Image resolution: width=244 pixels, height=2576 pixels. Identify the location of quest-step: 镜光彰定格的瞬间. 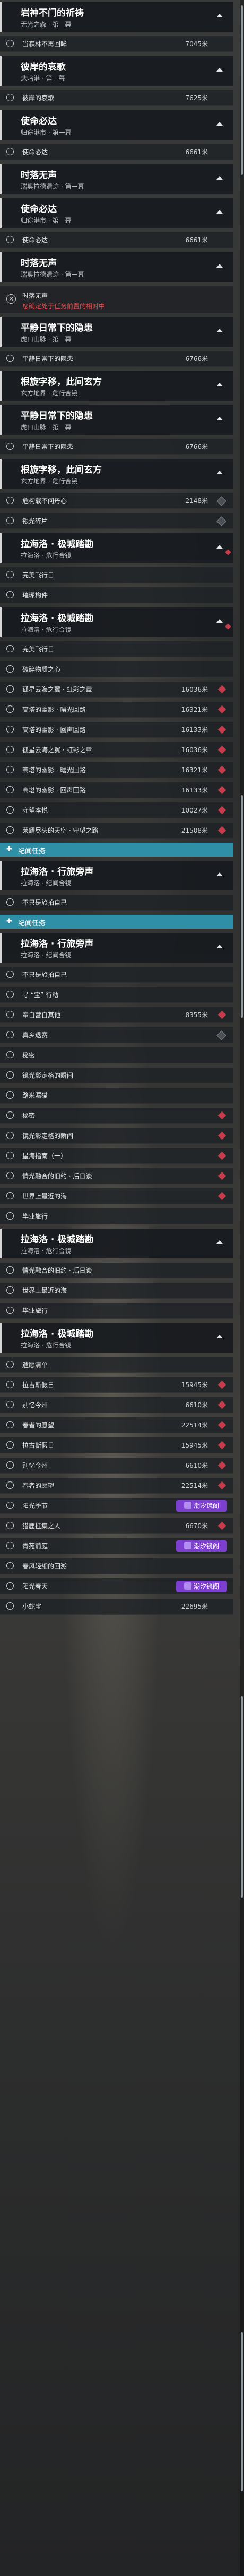
(117, 1136).